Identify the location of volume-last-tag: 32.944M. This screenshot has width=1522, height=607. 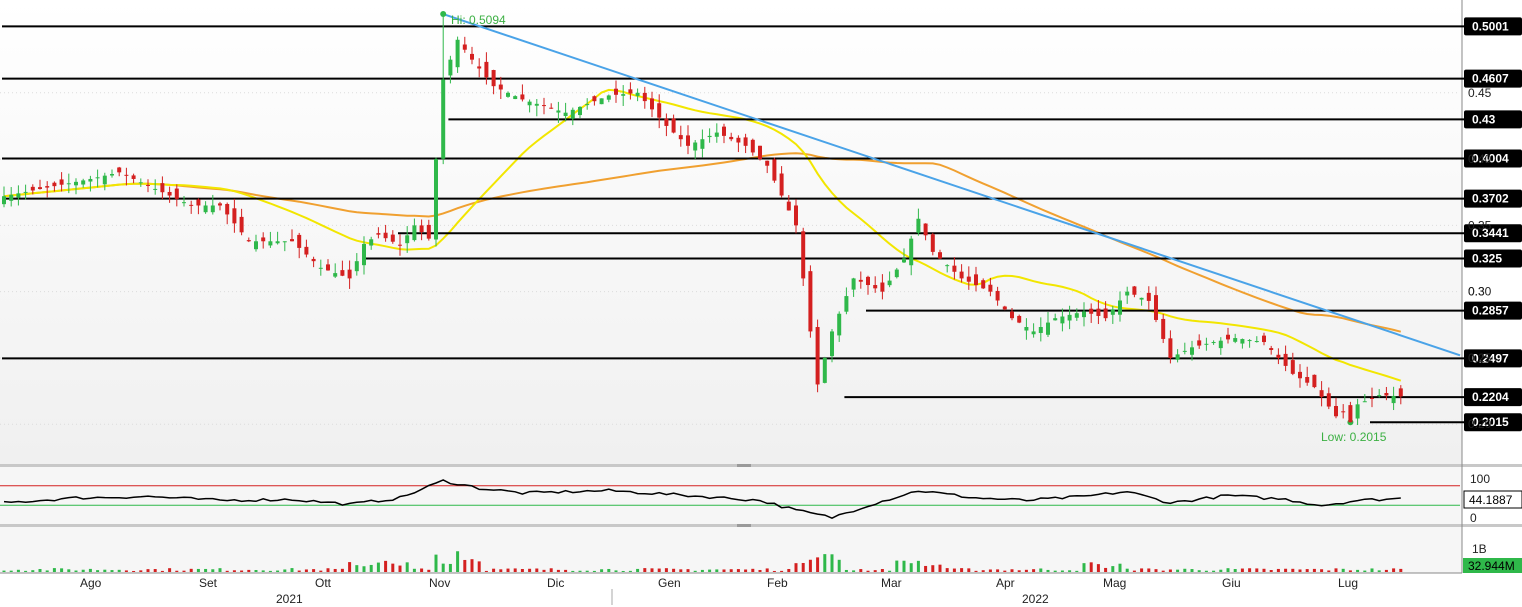
(1491, 566).